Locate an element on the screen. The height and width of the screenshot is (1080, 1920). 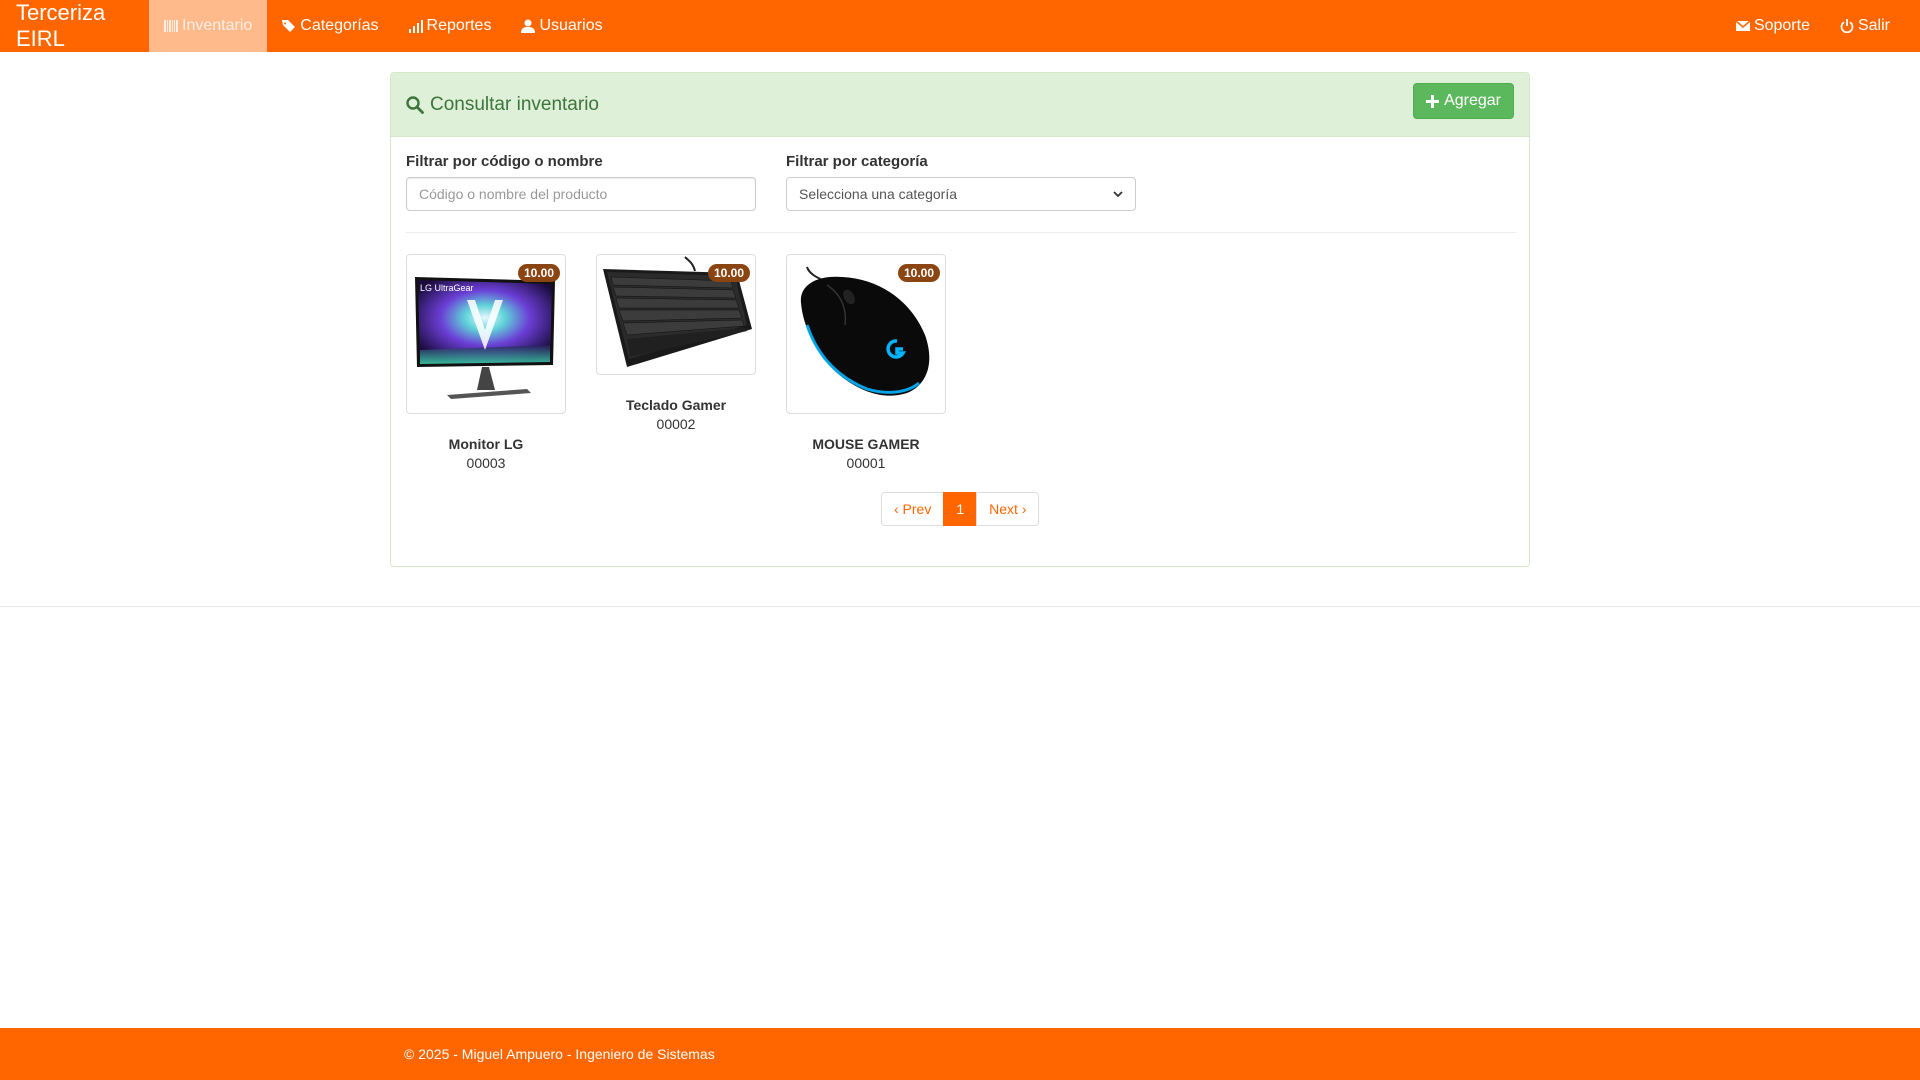
signal-icon is located at coordinates (415, 26).